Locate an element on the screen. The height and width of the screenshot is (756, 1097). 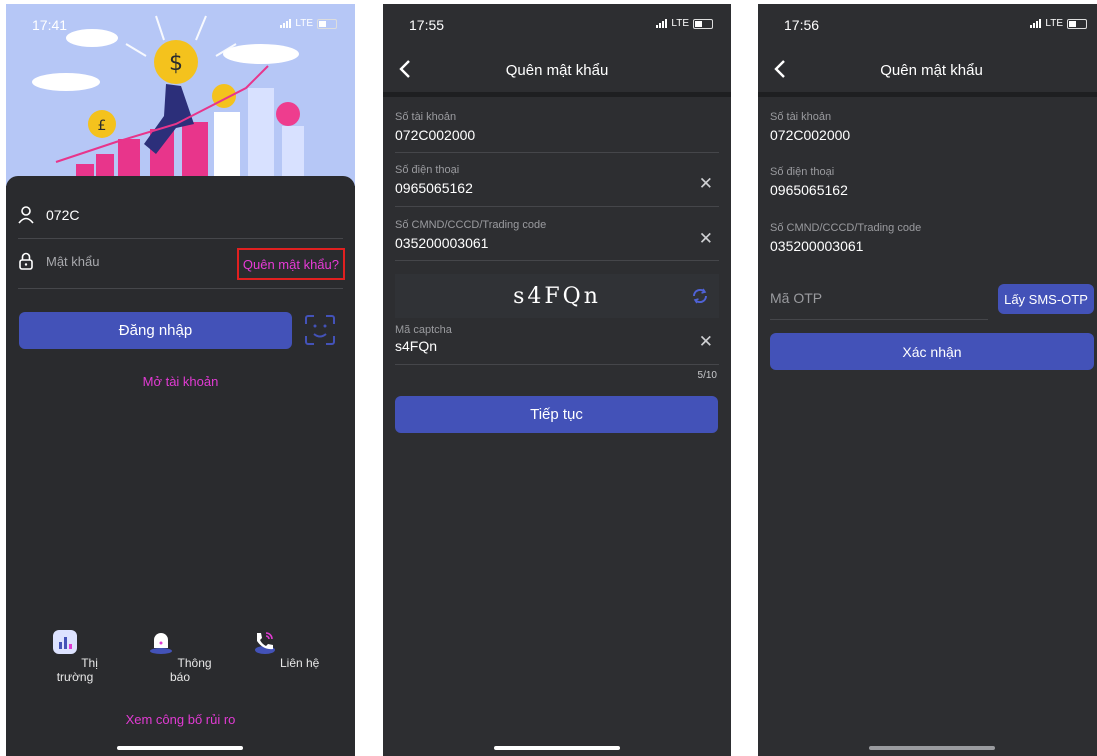
id-number-field: Số CMND/CCCD/Trading code 035200003061 is located at coordinates (930, 238).